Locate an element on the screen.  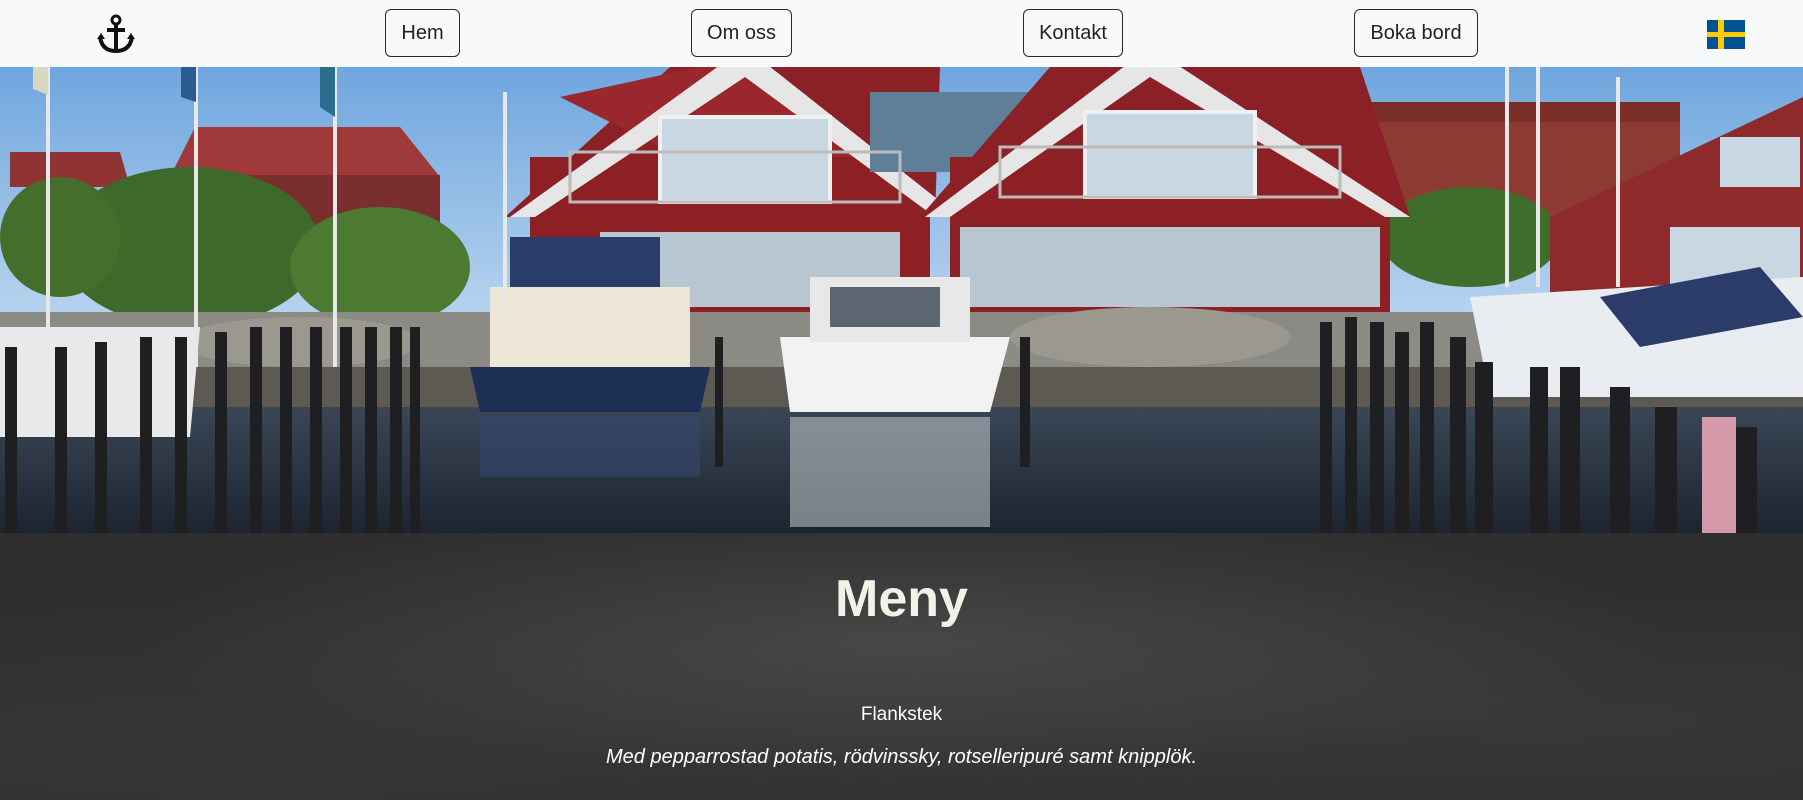
menu-title: Meny is located at coordinates (901, 599).